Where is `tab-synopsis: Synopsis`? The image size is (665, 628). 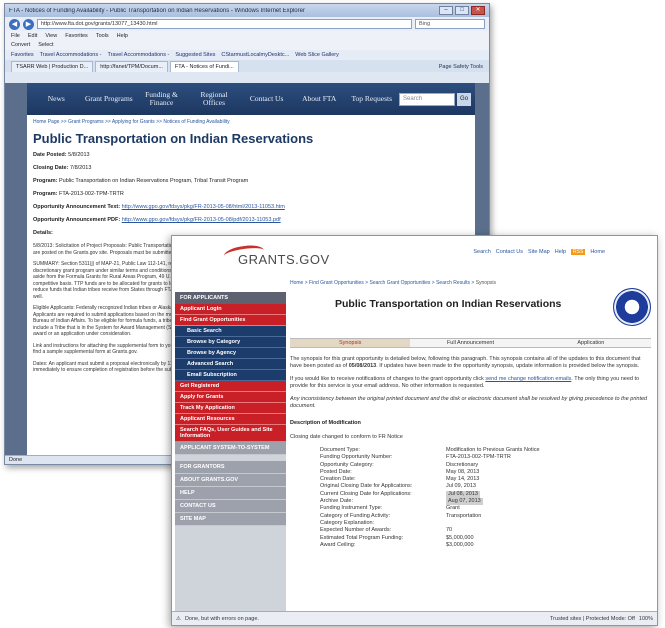
tab-synopsis: Synopsis is located at coordinates (350, 343).